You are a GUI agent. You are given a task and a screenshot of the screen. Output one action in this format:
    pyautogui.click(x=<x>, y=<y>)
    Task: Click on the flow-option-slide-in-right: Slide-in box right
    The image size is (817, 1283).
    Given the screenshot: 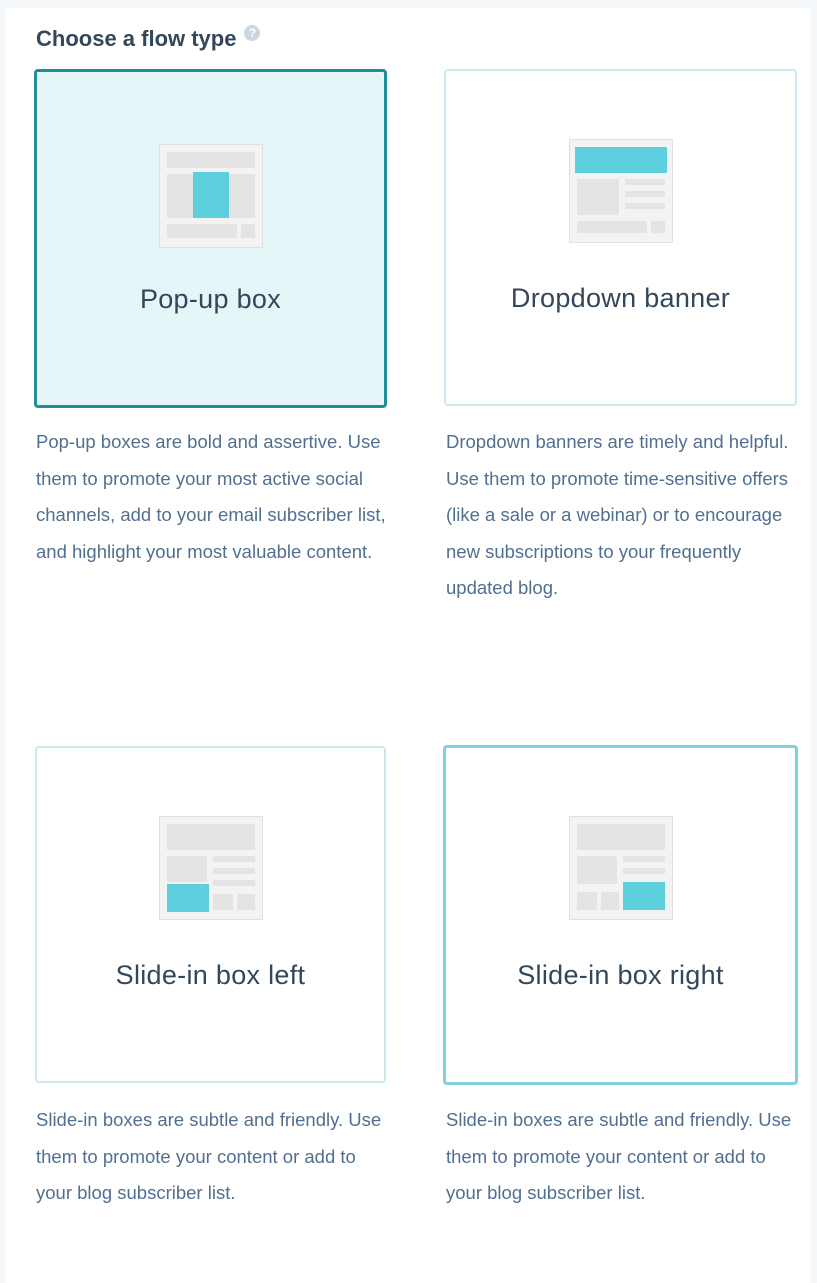 What is the action you would take?
    pyautogui.click(x=620, y=915)
    